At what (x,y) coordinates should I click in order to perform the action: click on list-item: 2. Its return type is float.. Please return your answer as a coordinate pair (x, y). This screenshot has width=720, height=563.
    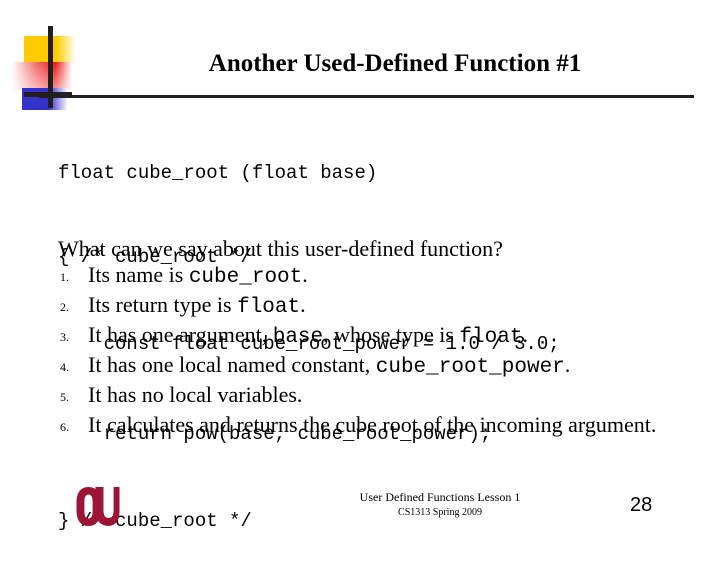
    Looking at the image, I should click on (378, 307).